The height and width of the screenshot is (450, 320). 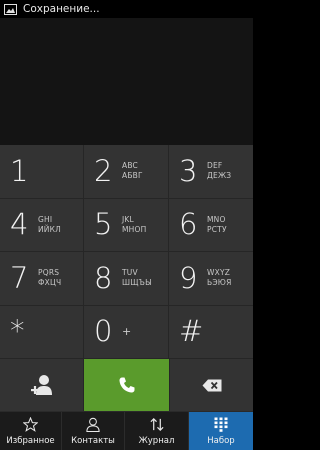 I want to click on key-plus-label: +, so click(x=127, y=332).